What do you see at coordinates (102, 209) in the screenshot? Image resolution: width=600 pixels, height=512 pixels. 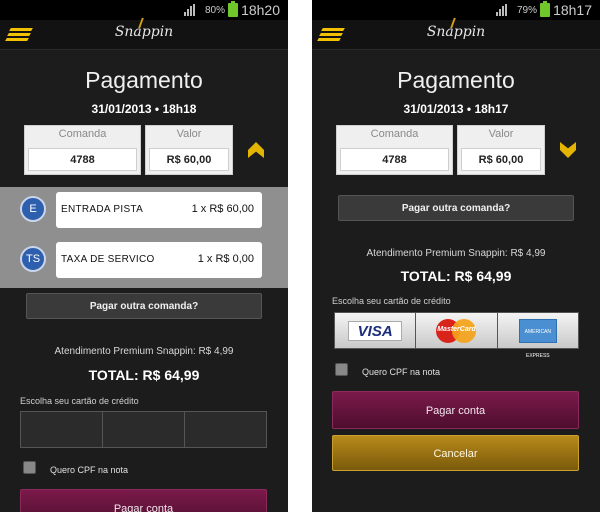 I see `item-name: ENTRADA PISTA` at bounding box center [102, 209].